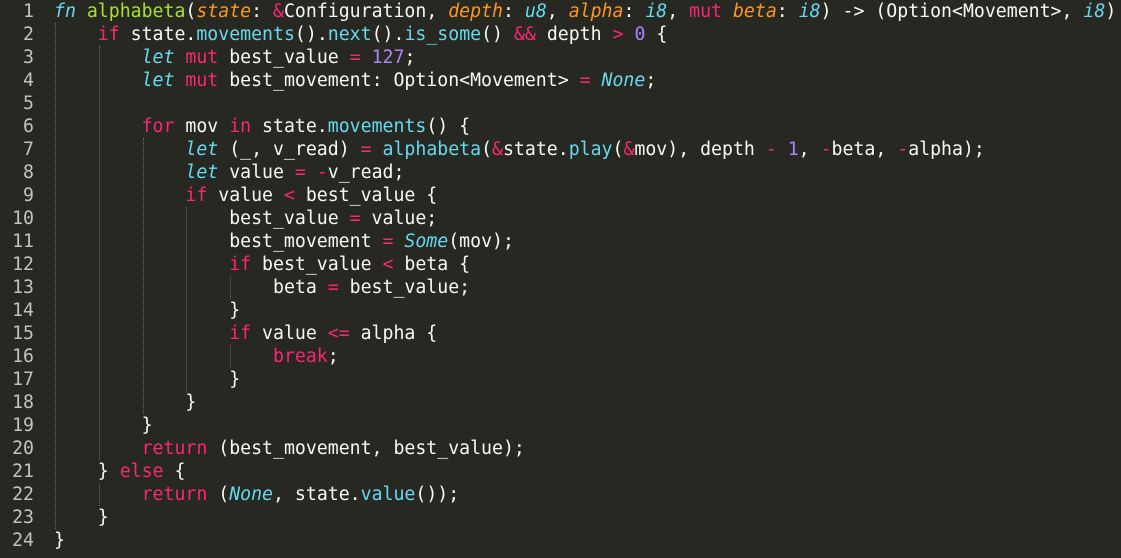 The width and height of the screenshot is (1121, 558). What do you see at coordinates (560, 172) in the screenshot?
I see `code-line: 8 let value = -v_read;` at bounding box center [560, 172].